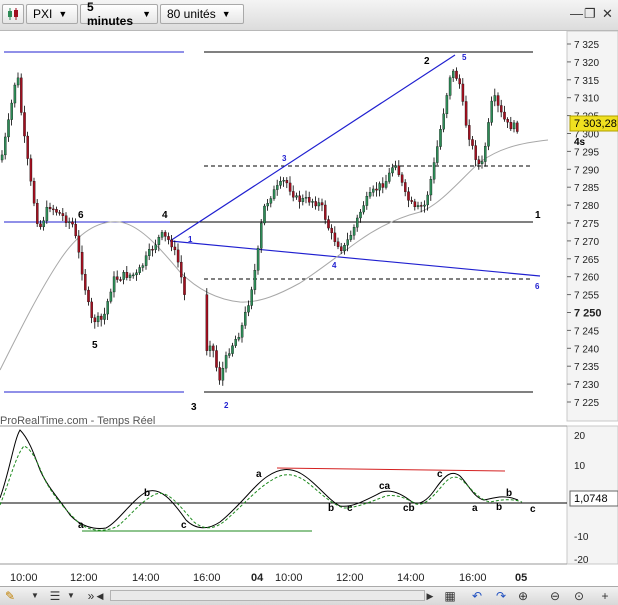  I want to click on symbol-selector: PXI ▼, so click(52, 14).